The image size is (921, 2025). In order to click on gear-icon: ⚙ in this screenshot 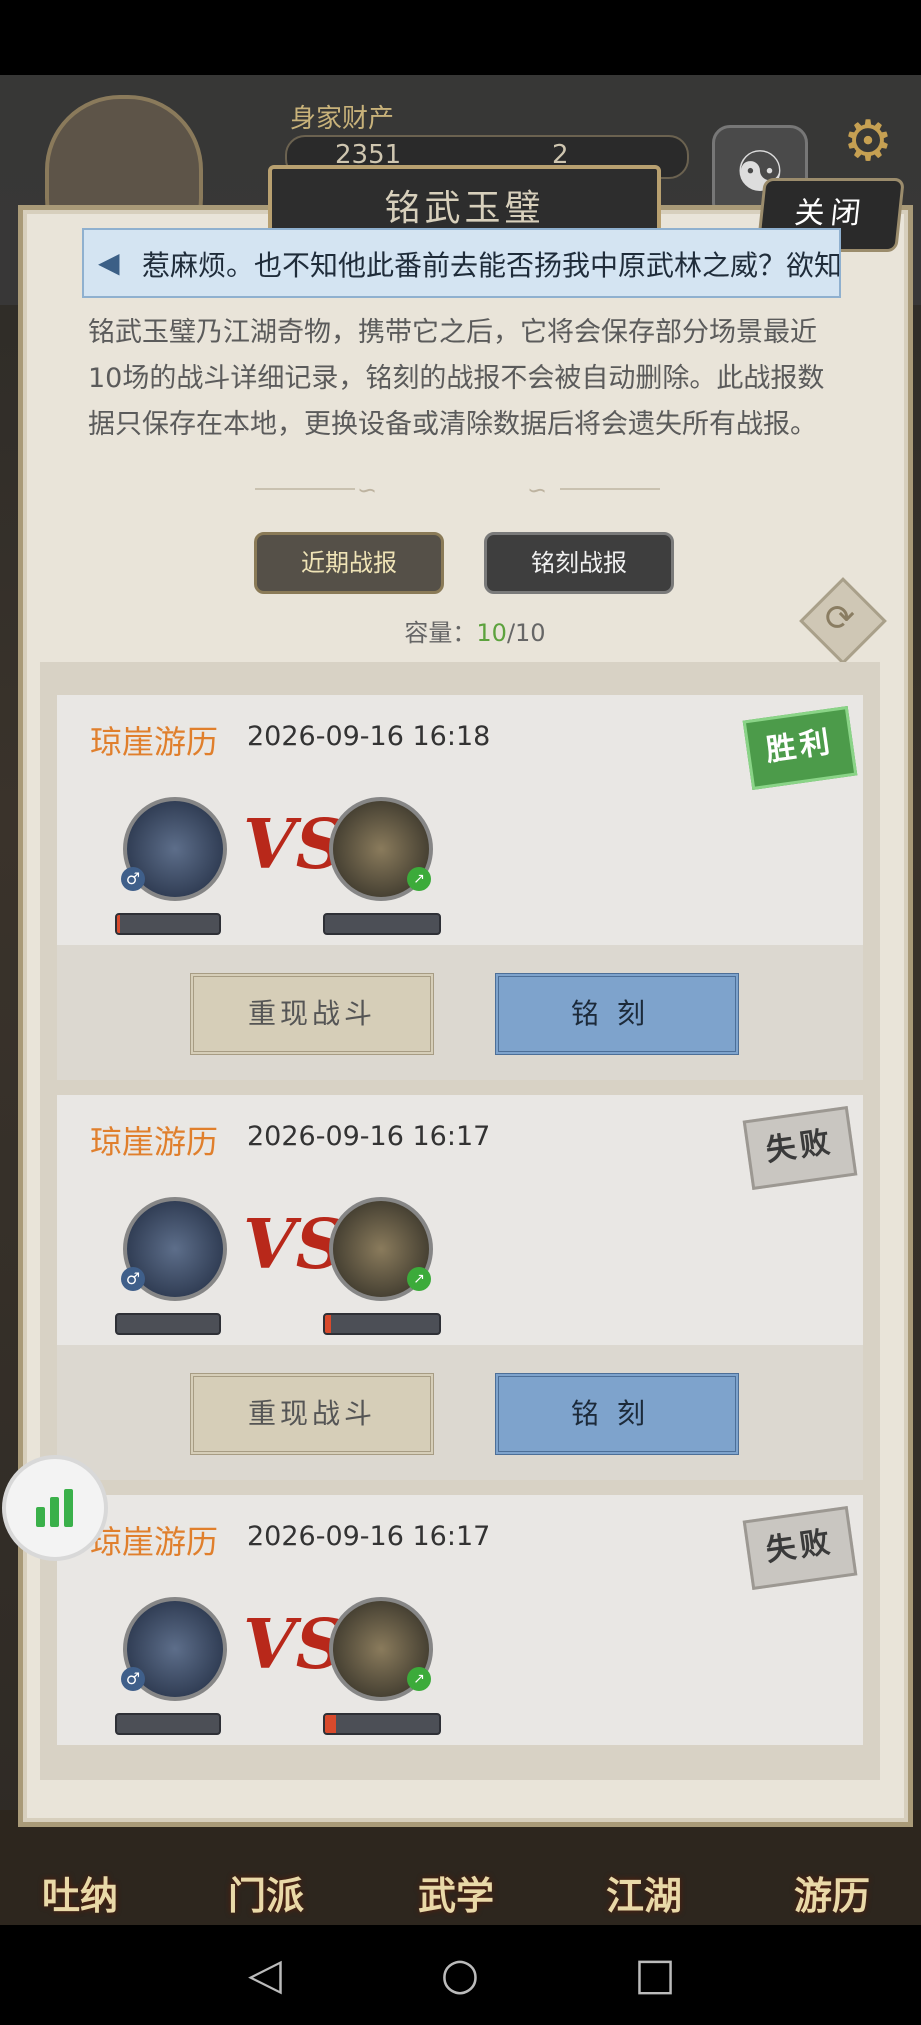, I will do `click(868, 142)`.